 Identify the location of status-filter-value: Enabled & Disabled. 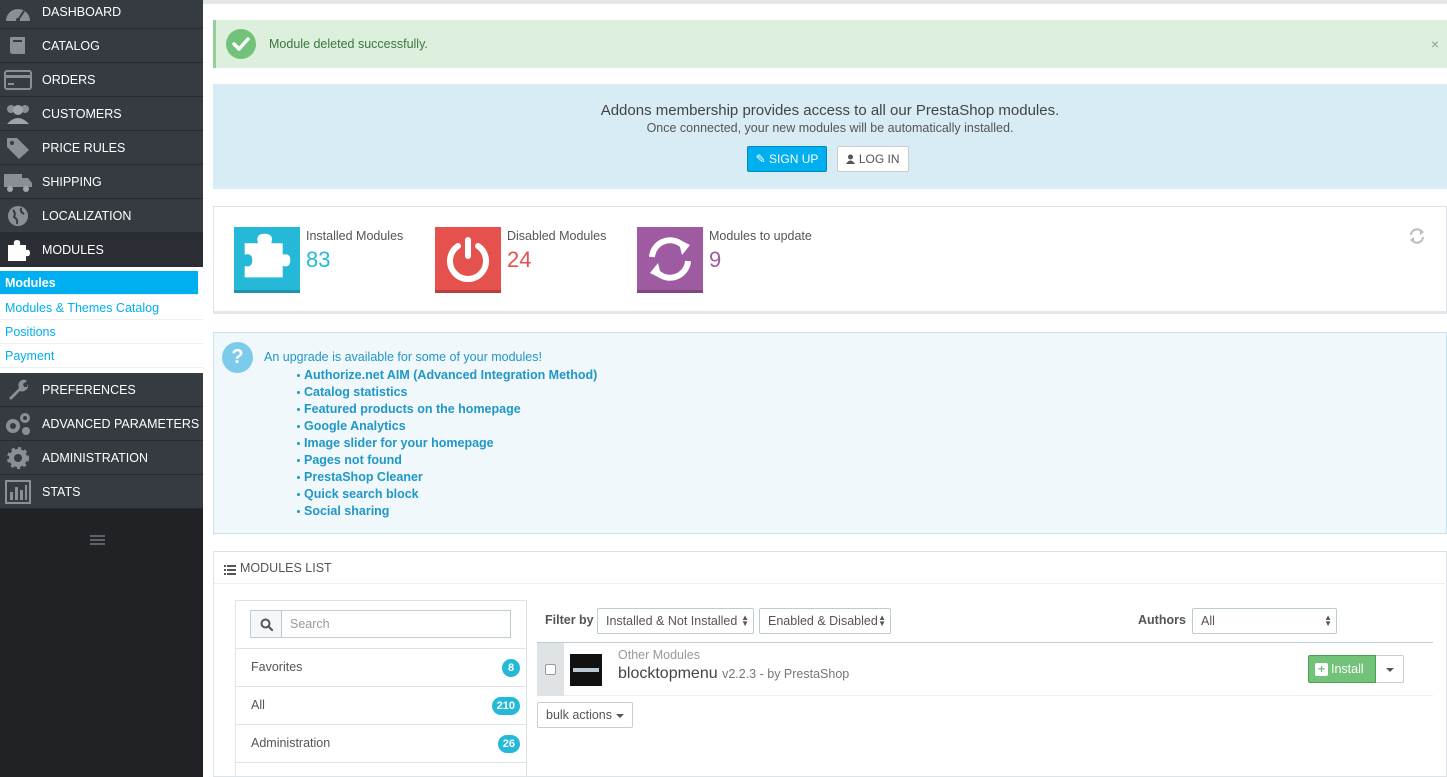
(823, 621).